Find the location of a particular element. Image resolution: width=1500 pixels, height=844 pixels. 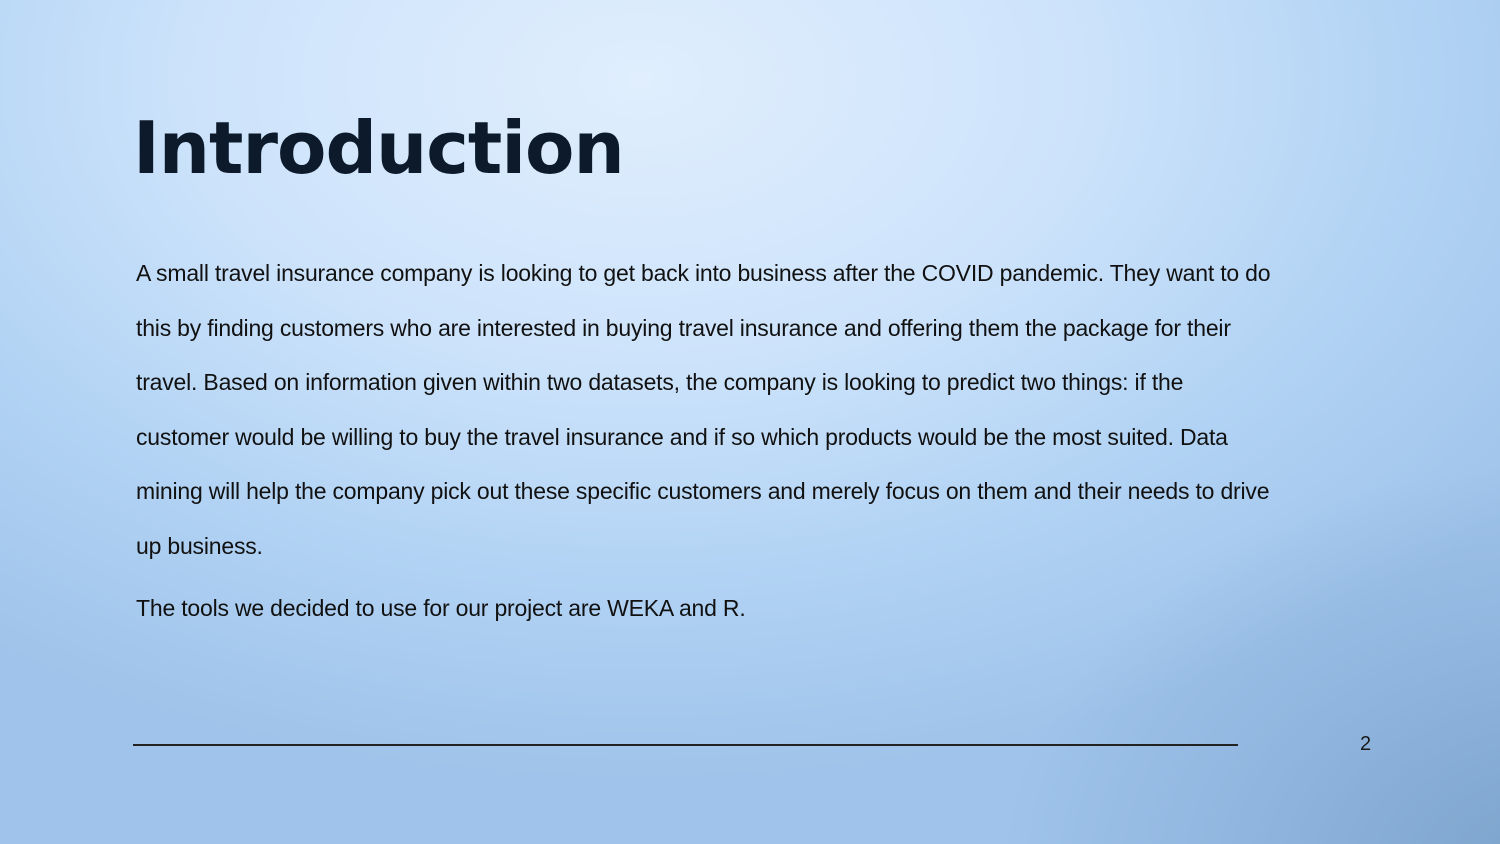

footer-divider is located at coordinates (685, 745).